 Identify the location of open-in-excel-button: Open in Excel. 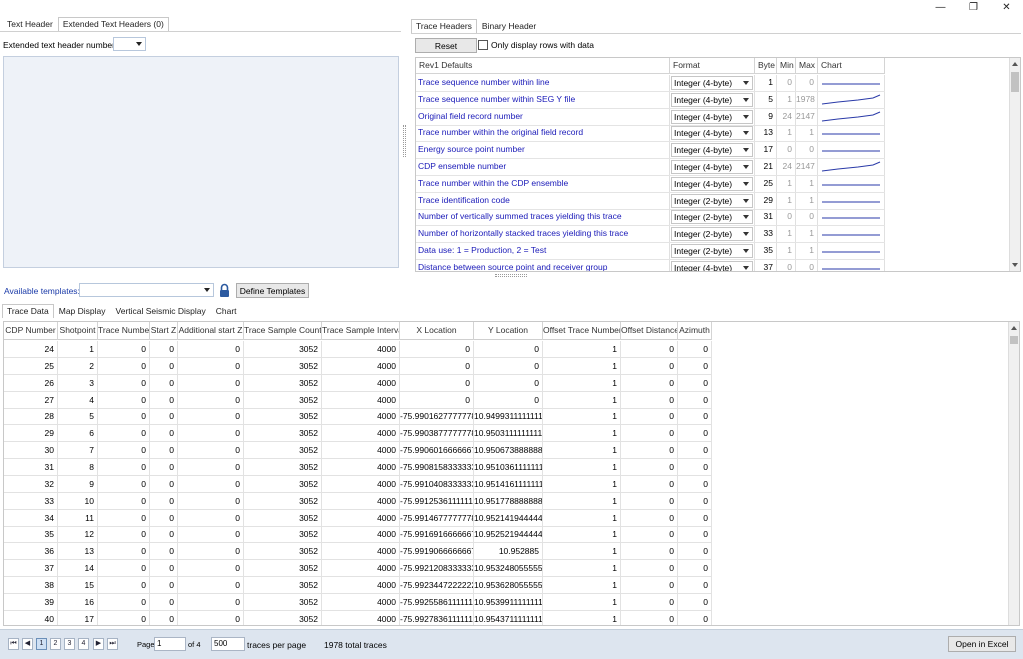
(982, 644).